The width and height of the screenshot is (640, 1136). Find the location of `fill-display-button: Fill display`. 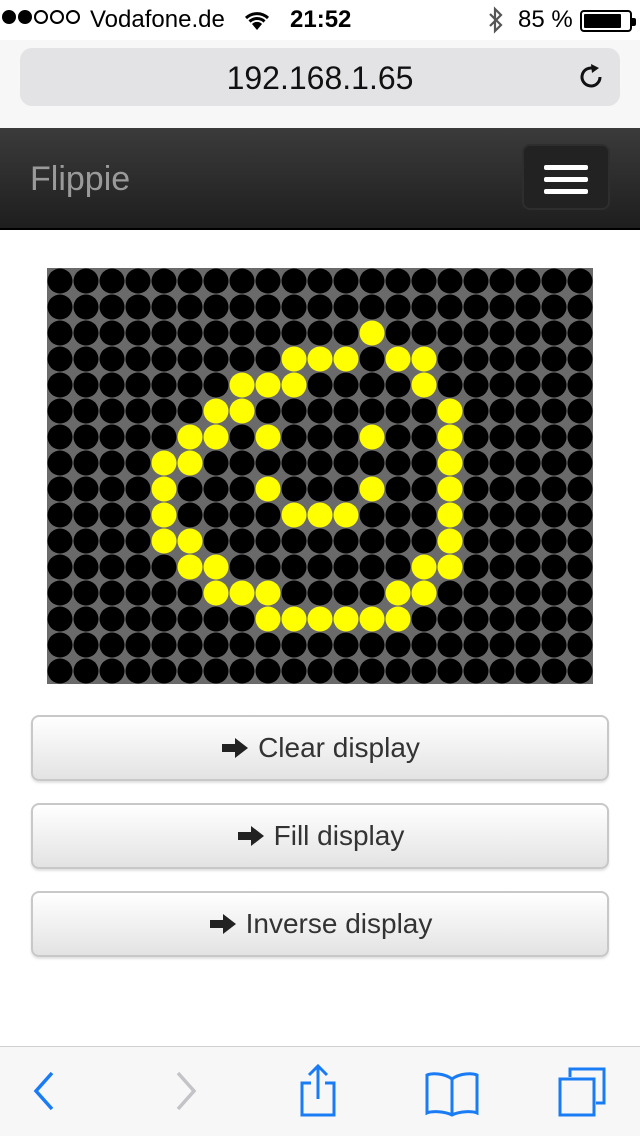

fill-display-button: Fill display is located at coordinates (320, 836).